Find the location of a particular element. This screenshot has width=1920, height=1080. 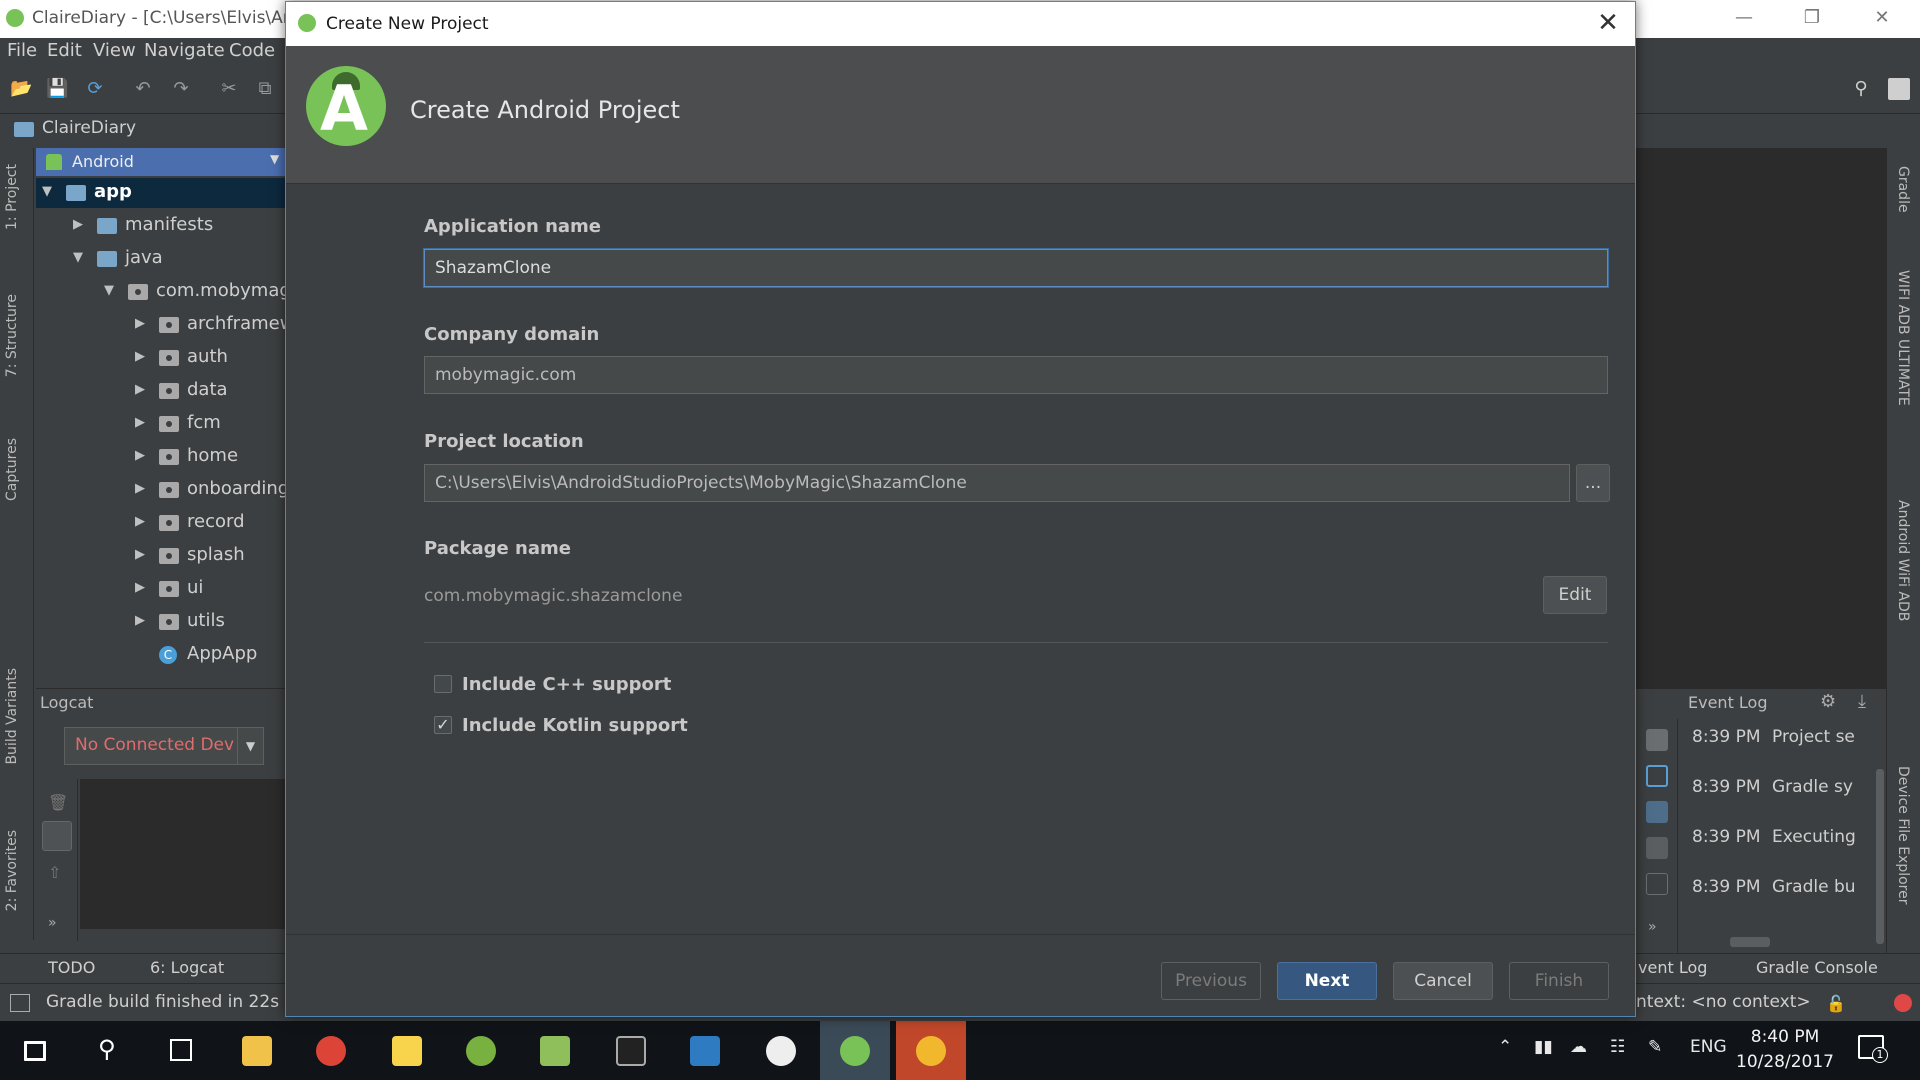

wifi-icon: ☷ is located at coordinates (1617, 1047).